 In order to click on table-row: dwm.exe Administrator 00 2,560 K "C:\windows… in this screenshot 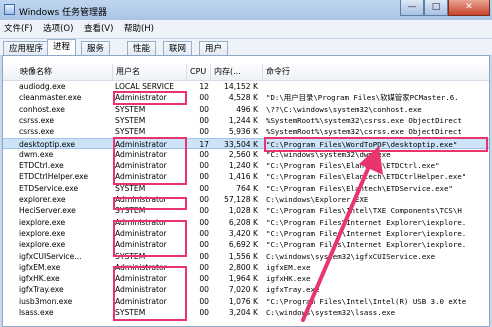, I will do `click(246, 154)`.